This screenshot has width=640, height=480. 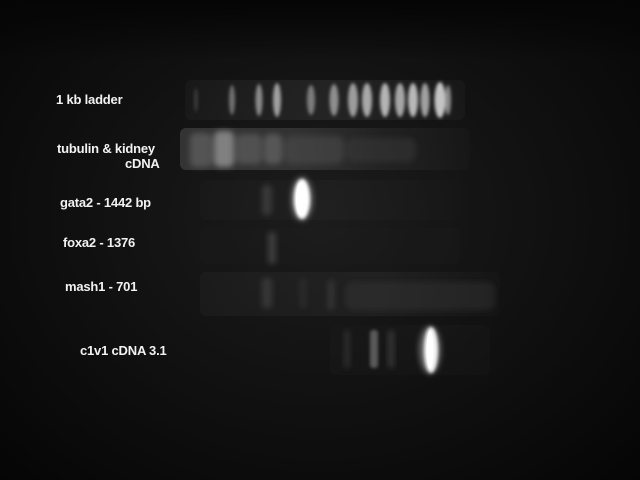 What do you see at coordinates (99, 242) in the screenshot?
I see `label-foxa2: foxa2 - 1376` at bounding box center [99, 242].